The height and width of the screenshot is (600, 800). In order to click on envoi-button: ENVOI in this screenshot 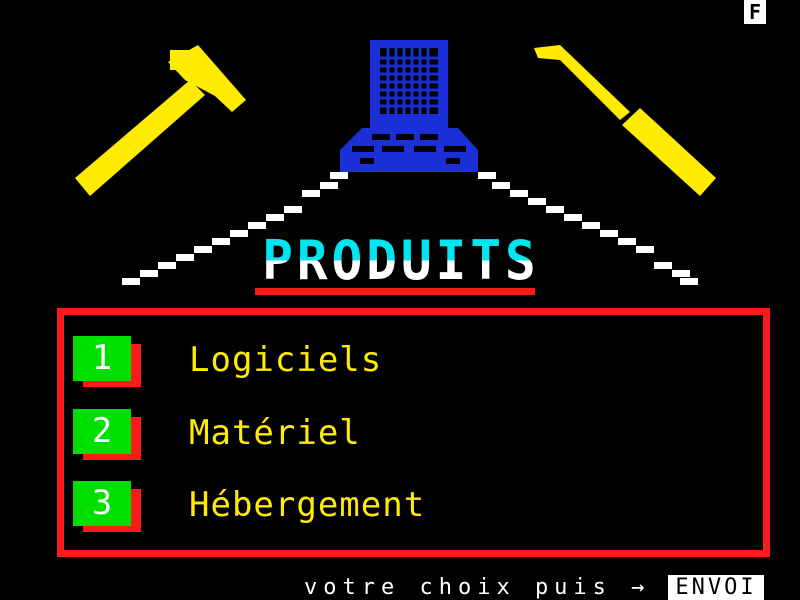, I will do `click(716, 587)`.